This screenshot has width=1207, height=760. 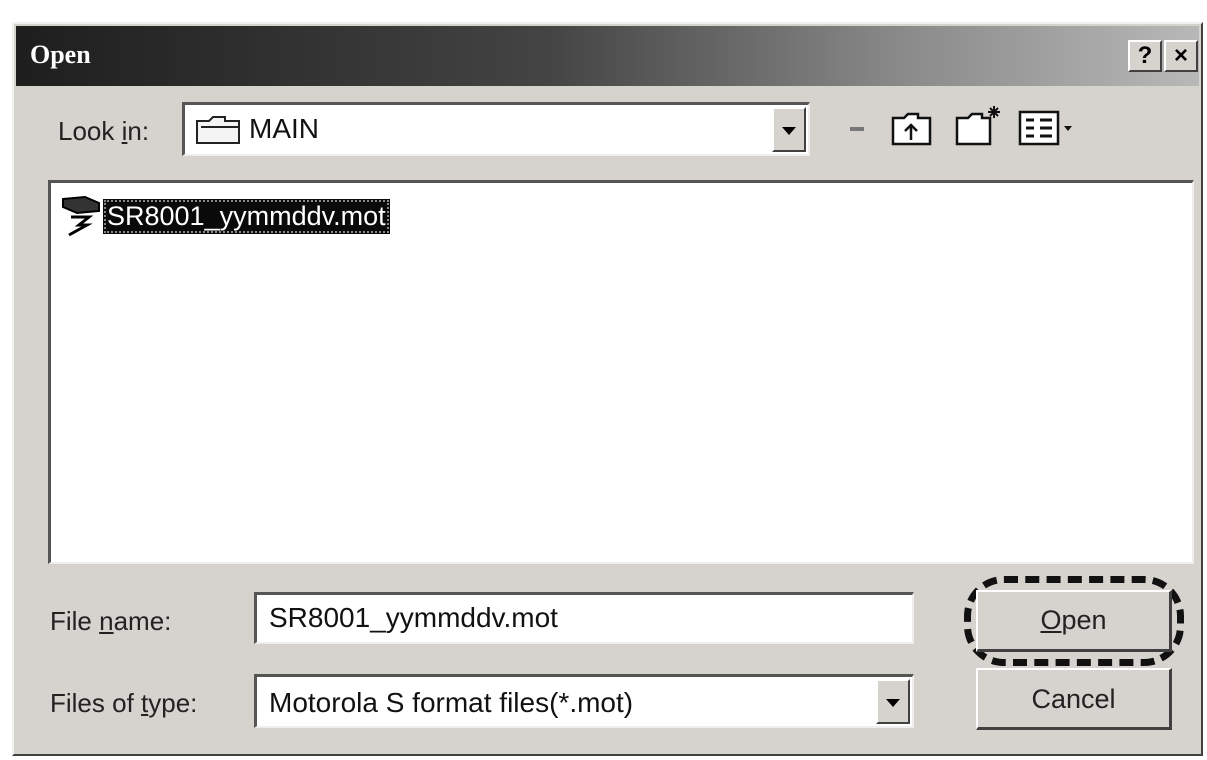 I want to click on look-in-combo: MAIN, so click(x=496, y=129).